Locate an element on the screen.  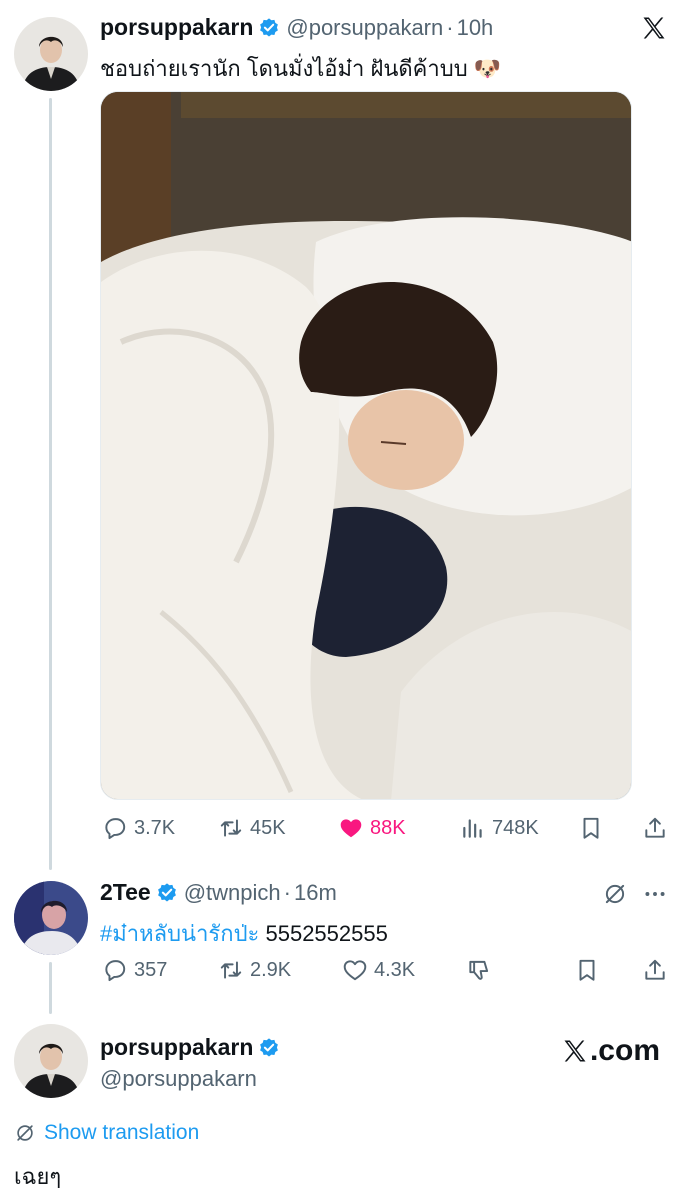
repost-button: 2.9K is located at coordinates (254, 970).